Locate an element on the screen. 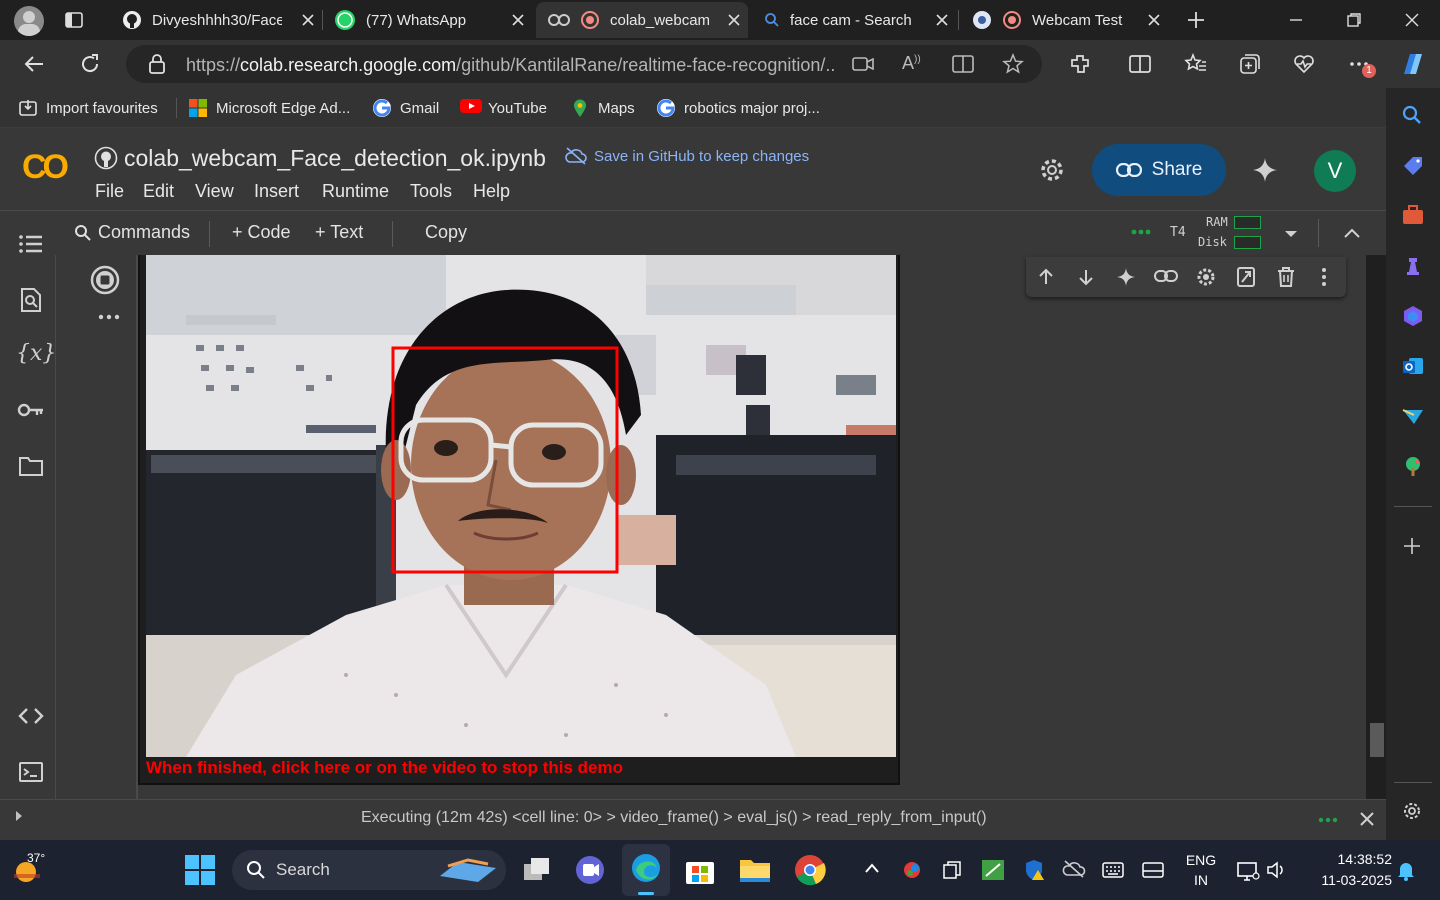 The height and width of the screenshot is (900, 1440). send-paper-plane-icon is located at coordinates (1413, 416).